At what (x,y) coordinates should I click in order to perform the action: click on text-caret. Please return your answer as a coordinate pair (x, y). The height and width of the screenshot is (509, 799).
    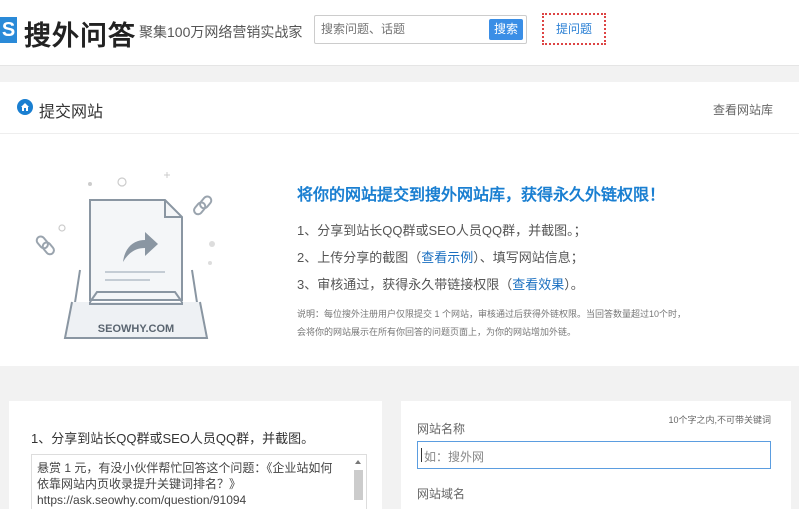
    Looking at the image, I should click on (421, 455).